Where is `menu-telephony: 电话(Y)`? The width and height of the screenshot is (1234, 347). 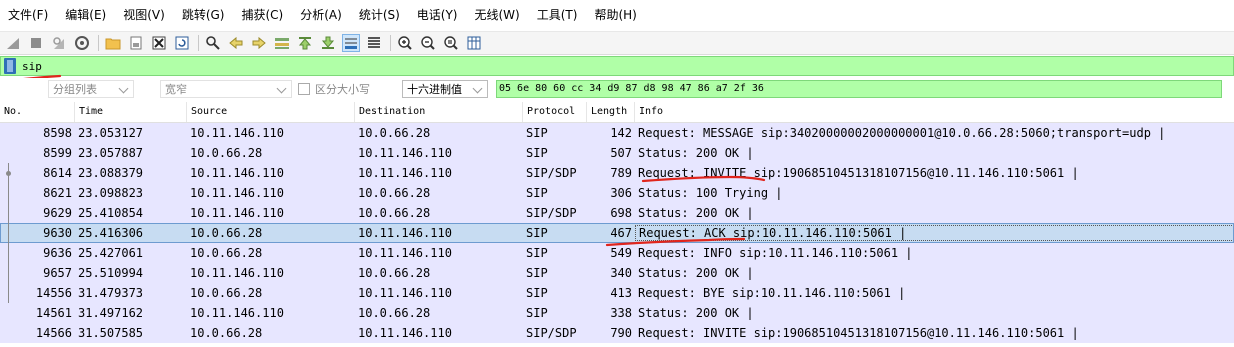
menu-telephony: 电话(Y) is located at coordinates (433, 15).